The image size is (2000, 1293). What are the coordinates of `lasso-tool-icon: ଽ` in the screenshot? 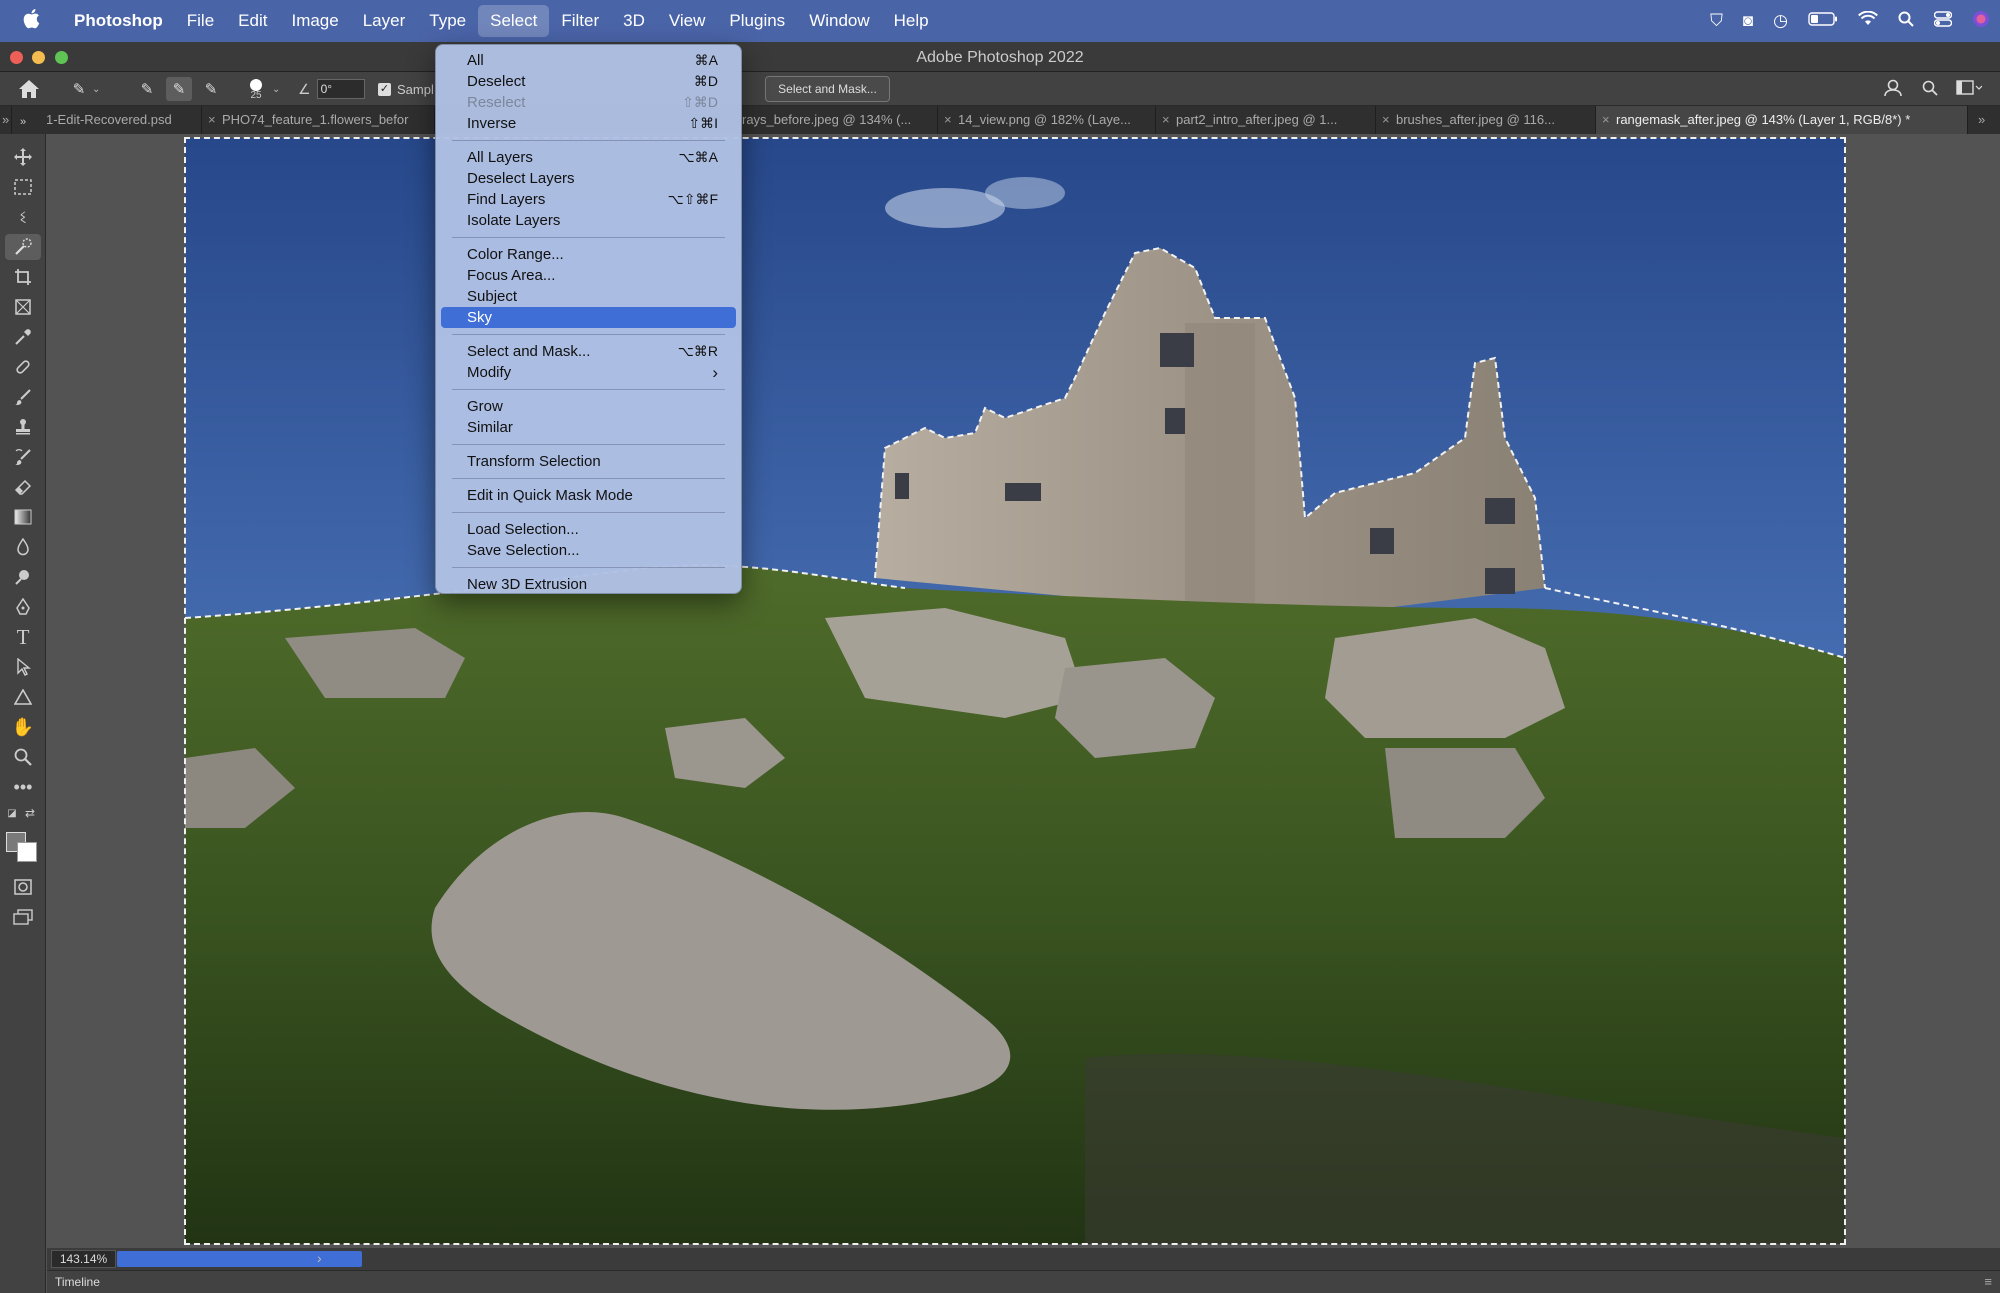 It's located at (23, 217).